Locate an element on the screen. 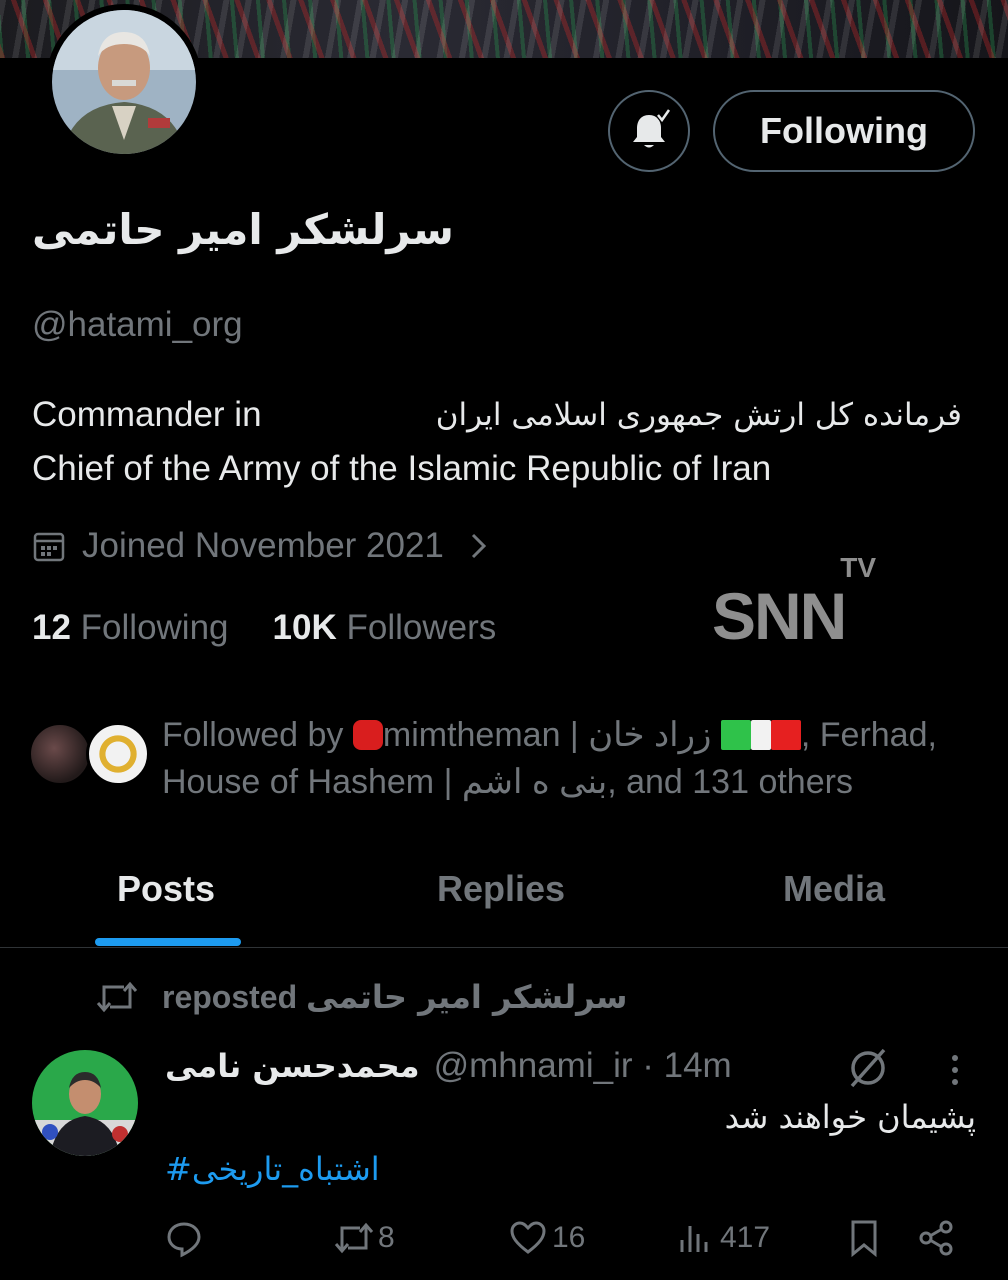  bookmark-icon is located at coordinates (864, 1239).